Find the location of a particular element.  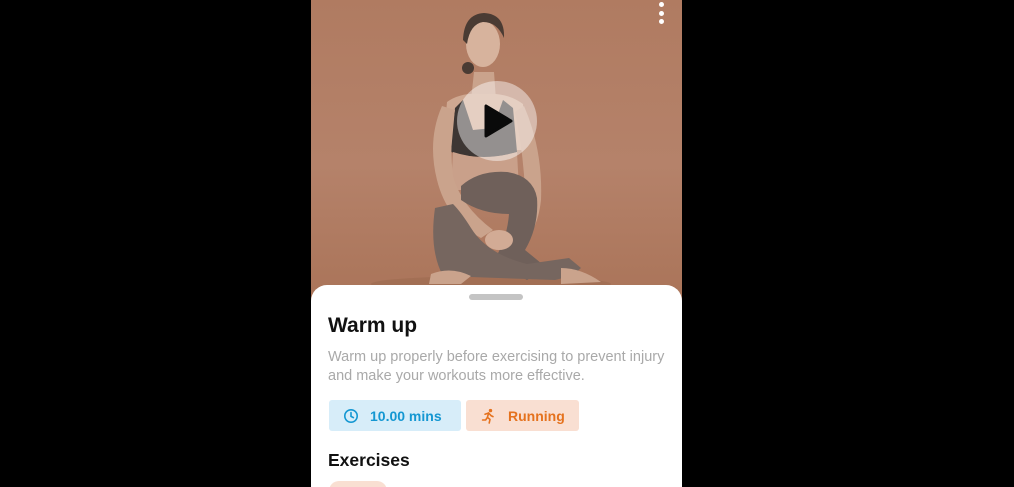

more-options-button is located at coordinates (661, 13).